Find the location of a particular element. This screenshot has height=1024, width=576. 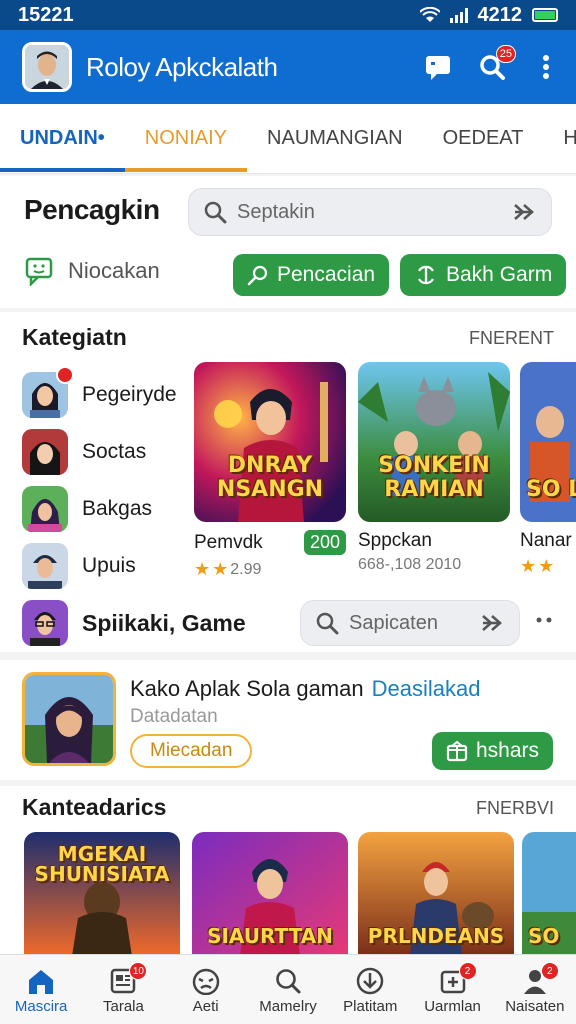

game-card: DNRAY NSANGN Pemvdk 200 ★ ★ 2.99 is located at coordinates (270, 471).